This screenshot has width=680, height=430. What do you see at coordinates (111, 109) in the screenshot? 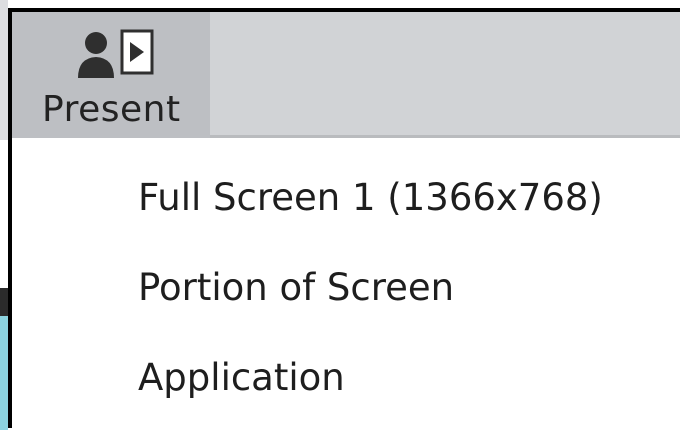
I see `present-label: Present` at bounding box center [111, 109].